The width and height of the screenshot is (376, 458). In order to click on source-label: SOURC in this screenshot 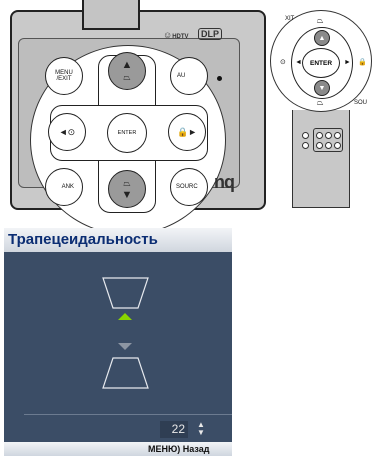, I will do `click(187, 187)`.